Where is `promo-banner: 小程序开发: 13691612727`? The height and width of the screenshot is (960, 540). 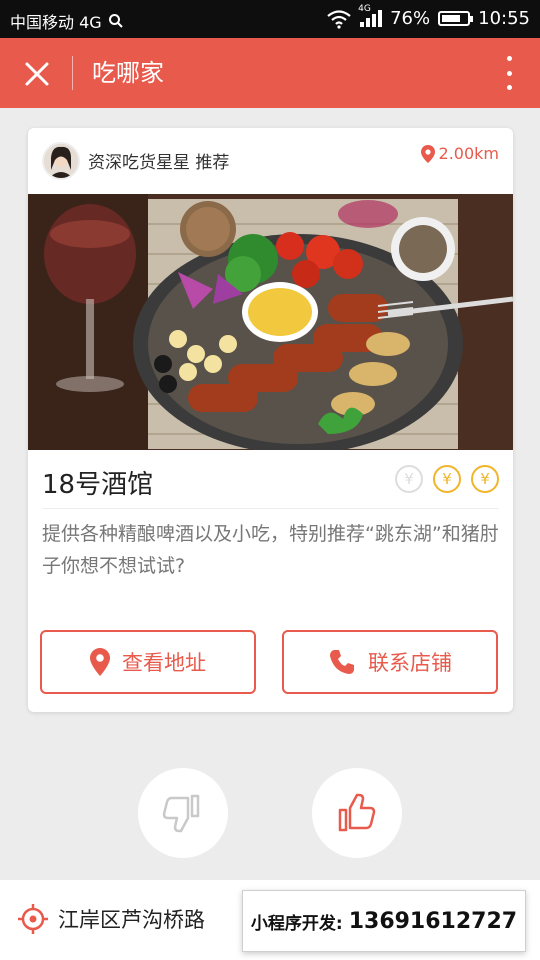 promo-banner: 小程序开发: 13691612727 is located at coordinates (384, 921).